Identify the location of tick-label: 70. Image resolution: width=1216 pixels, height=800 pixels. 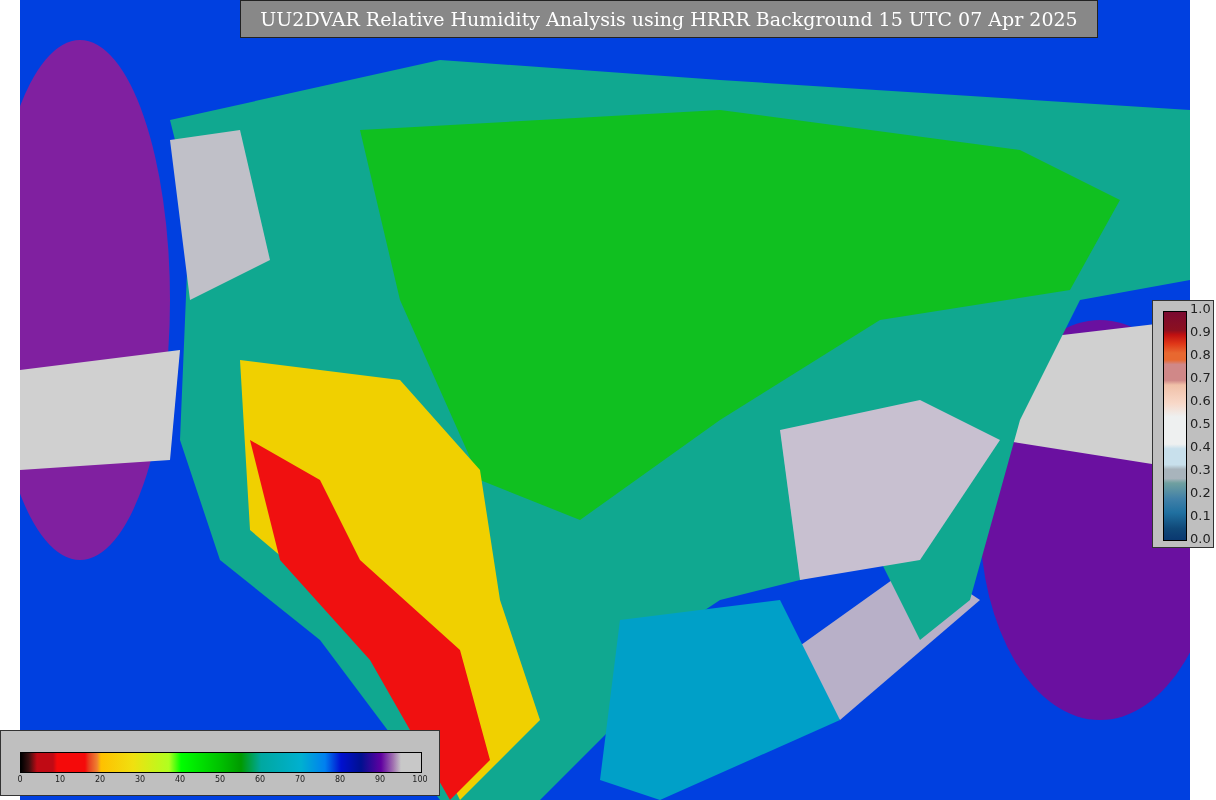
(300, 779).